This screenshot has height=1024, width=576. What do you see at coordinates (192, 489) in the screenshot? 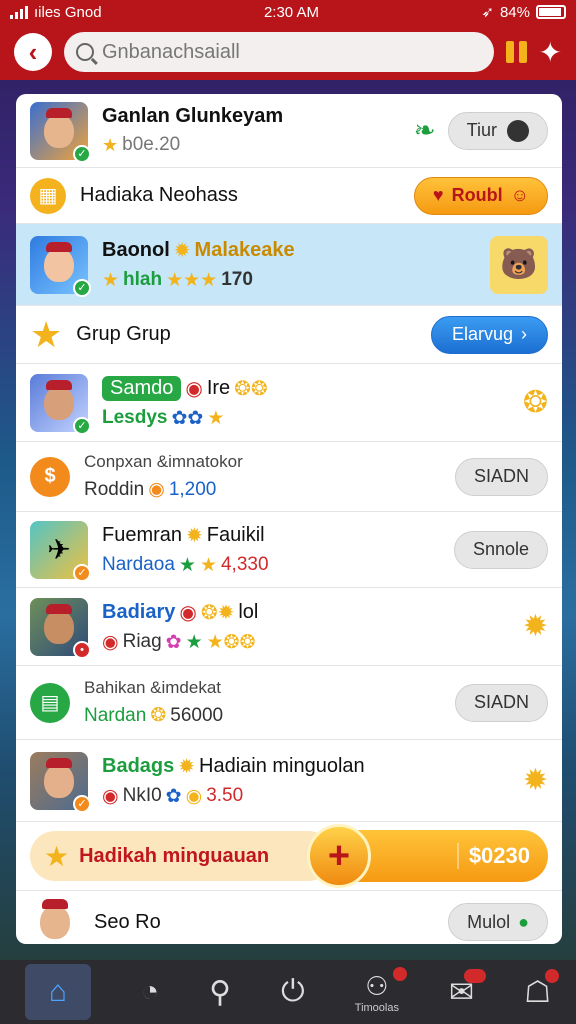
I see `item-value: 1,200` at bounding box center [192, 489].